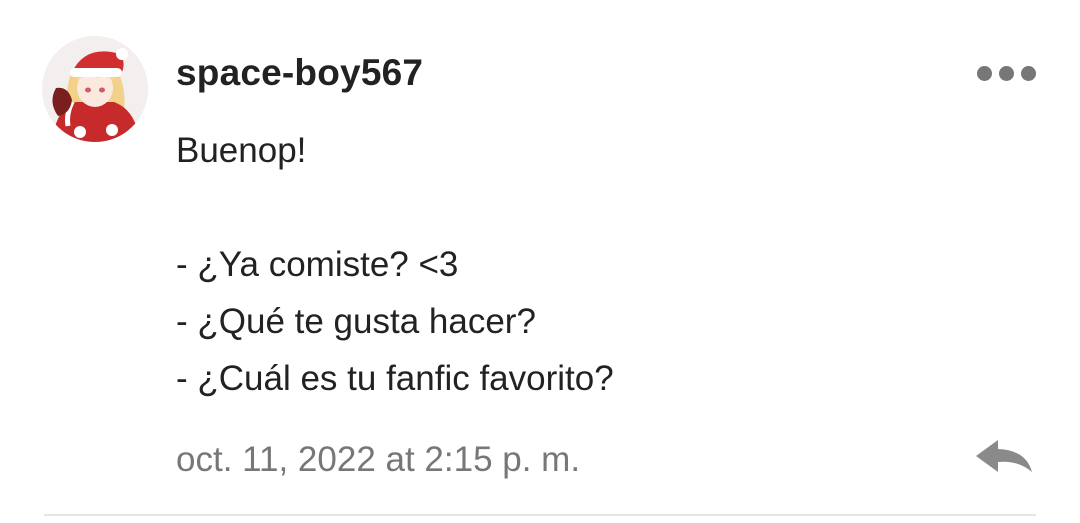  I want to click on reply-button, so click(1005, 458).